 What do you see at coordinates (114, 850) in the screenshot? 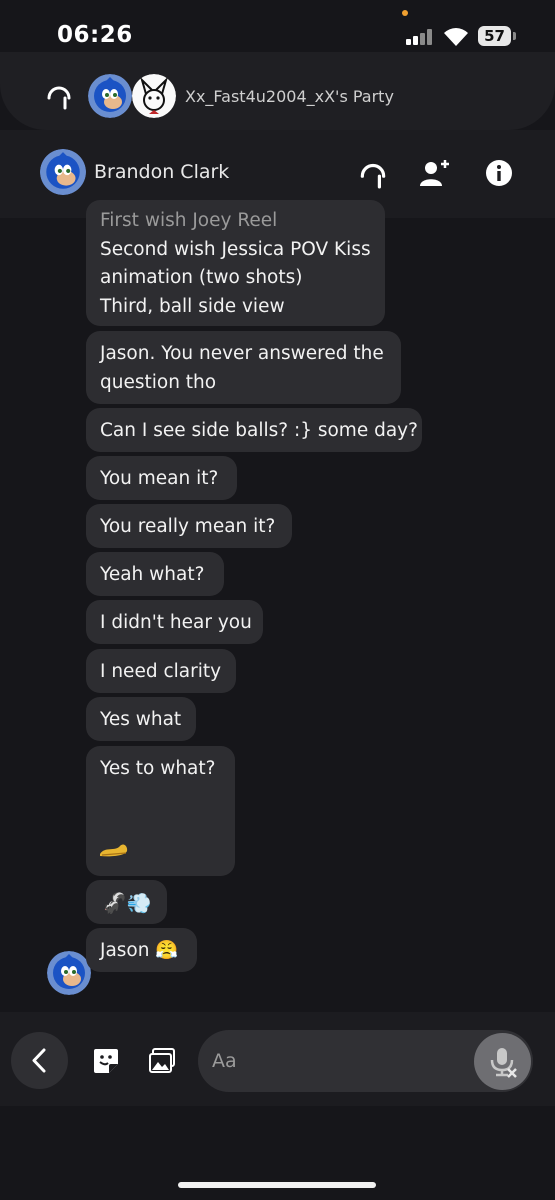
I see `foot-sticker` at bounding box center [114, 850].